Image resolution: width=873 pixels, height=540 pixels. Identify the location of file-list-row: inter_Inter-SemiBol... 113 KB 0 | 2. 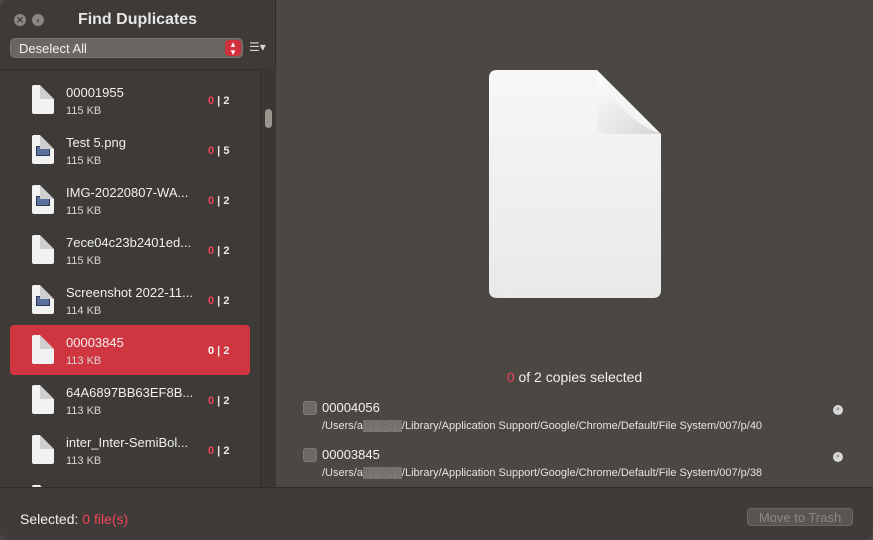
(130, 450).